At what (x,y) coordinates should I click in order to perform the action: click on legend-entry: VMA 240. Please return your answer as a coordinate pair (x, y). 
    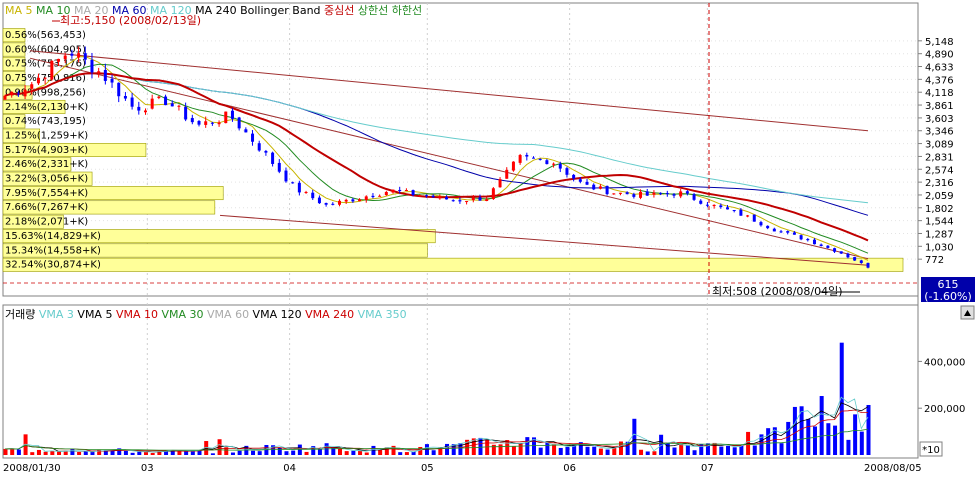
    Looking at the image, I should click on (328, 314).